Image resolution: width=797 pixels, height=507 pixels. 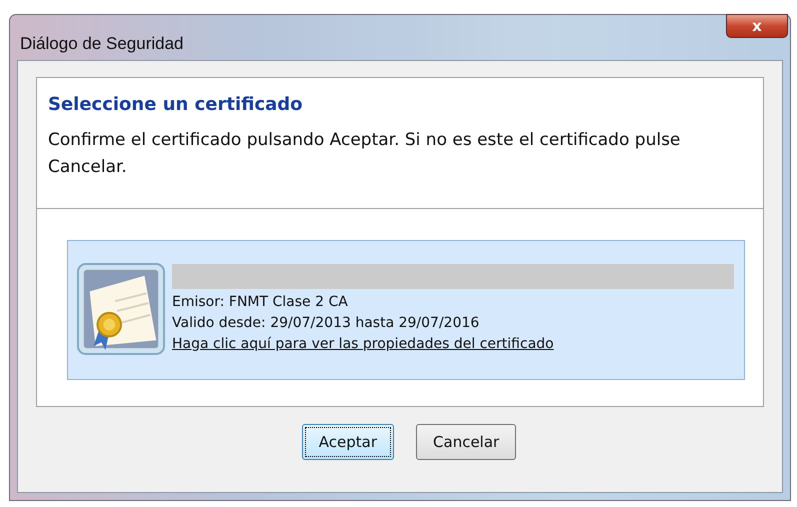 What do you see at coordinates (121, 309) in the screenshot?
I see `certificate-icon` at bounding box center [121, 309].